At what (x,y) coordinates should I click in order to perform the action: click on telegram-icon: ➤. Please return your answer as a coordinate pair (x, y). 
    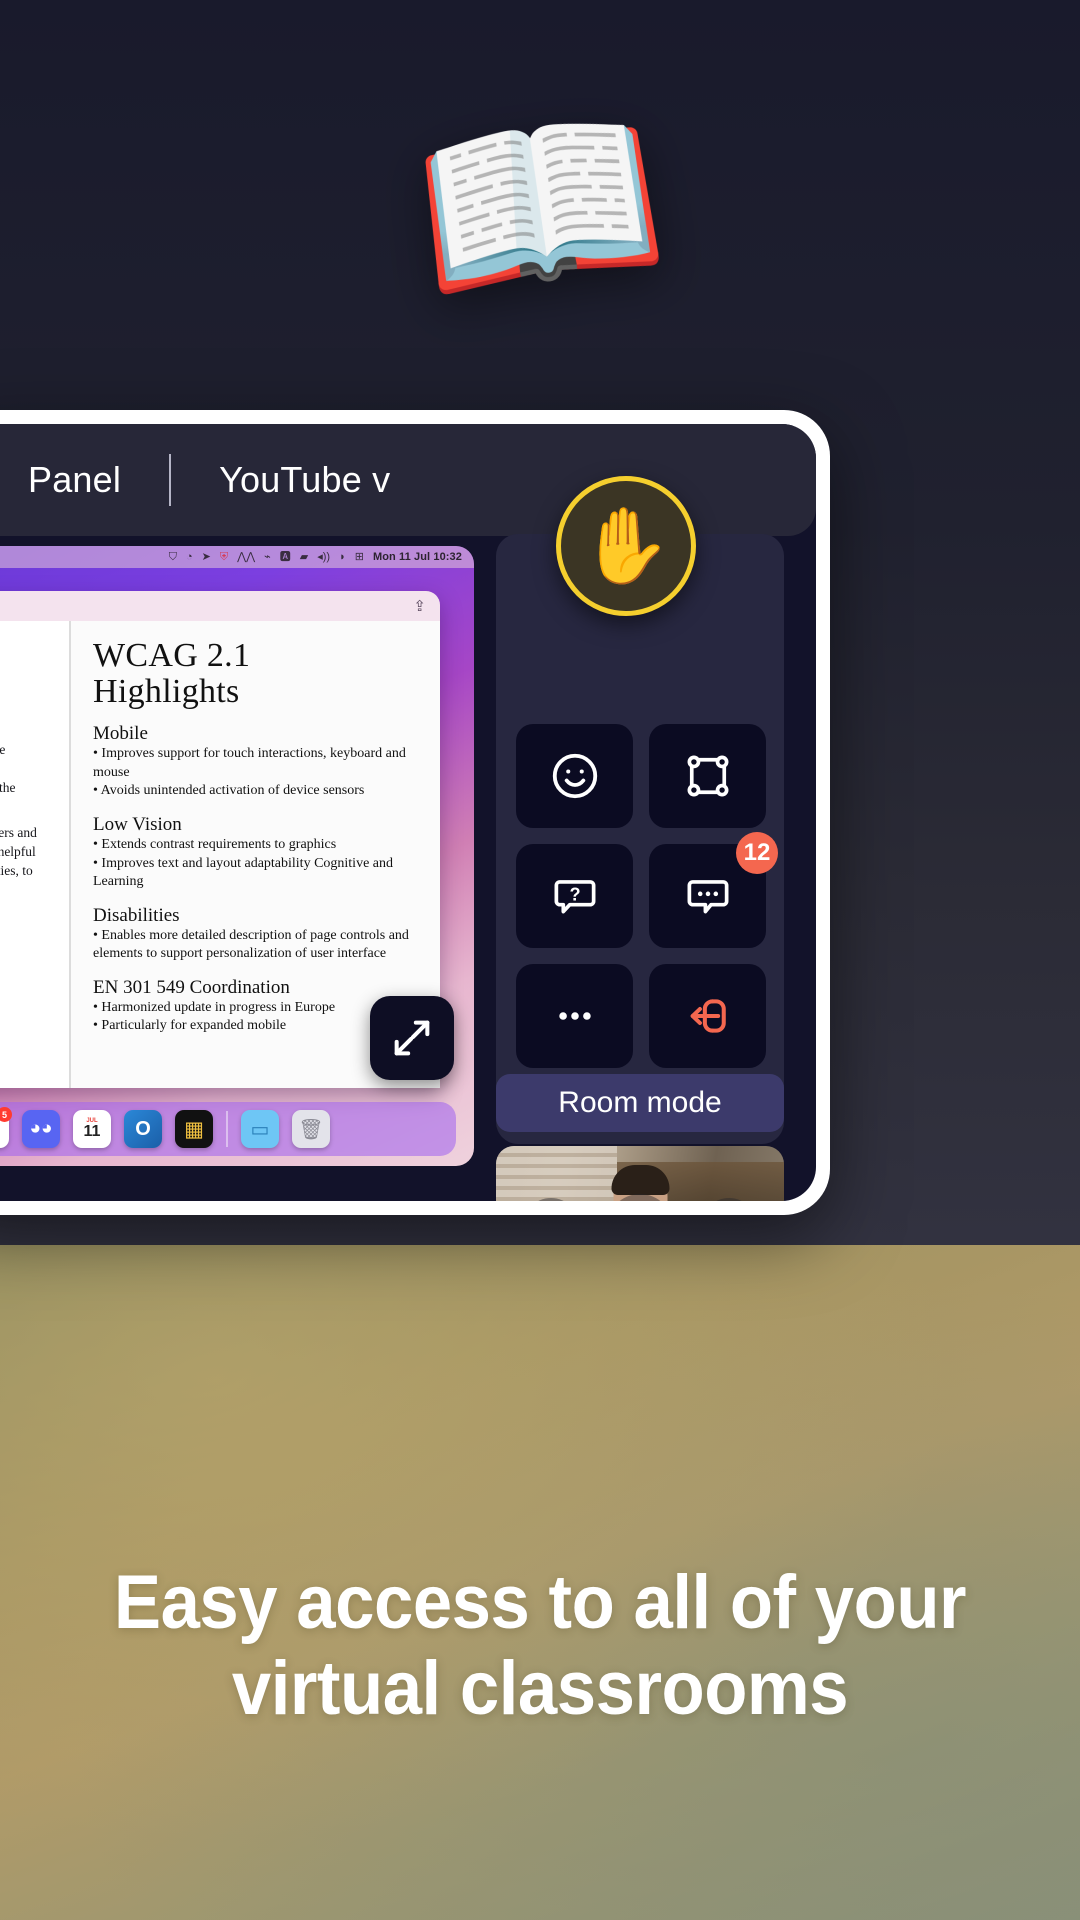
    Looking at the image, I should click on (206, 556).